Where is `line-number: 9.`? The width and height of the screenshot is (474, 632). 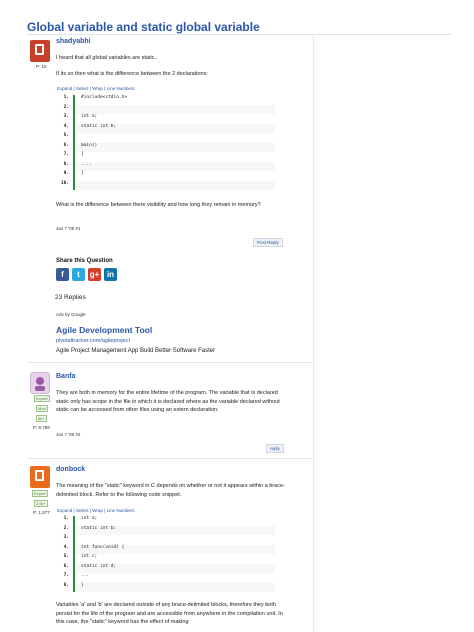
line-number: 9. is located at coordinates (66, 173).